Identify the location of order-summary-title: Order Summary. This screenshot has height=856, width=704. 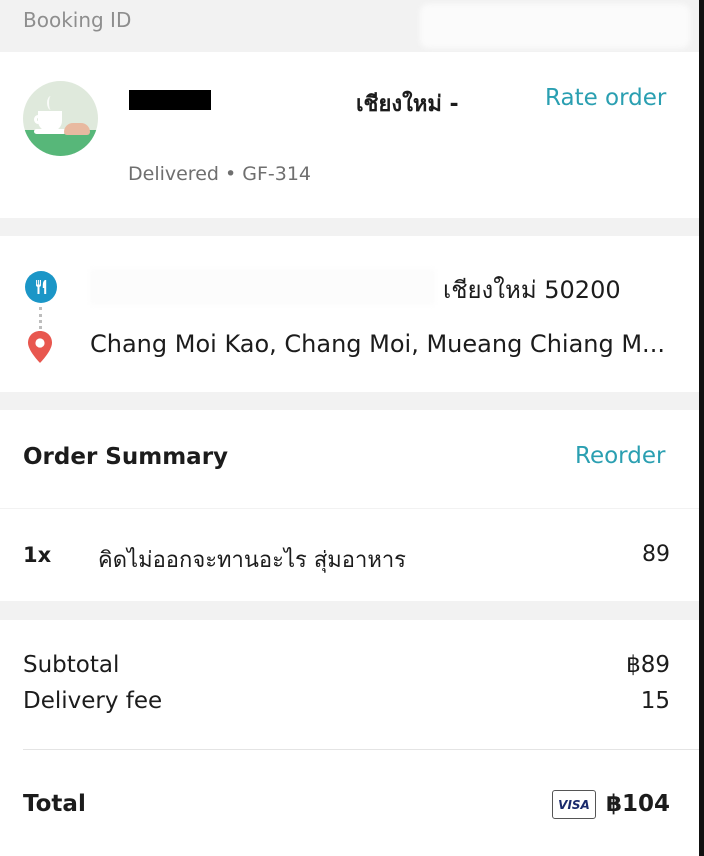
(126, 457).